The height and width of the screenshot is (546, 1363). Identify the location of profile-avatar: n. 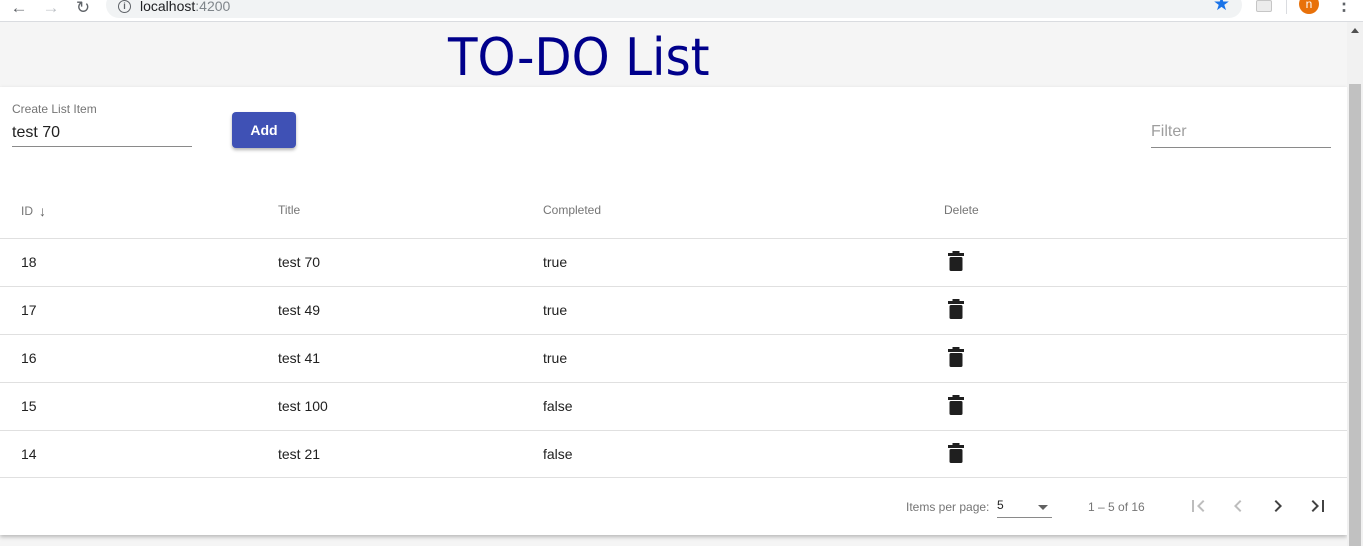
(1309, 7).